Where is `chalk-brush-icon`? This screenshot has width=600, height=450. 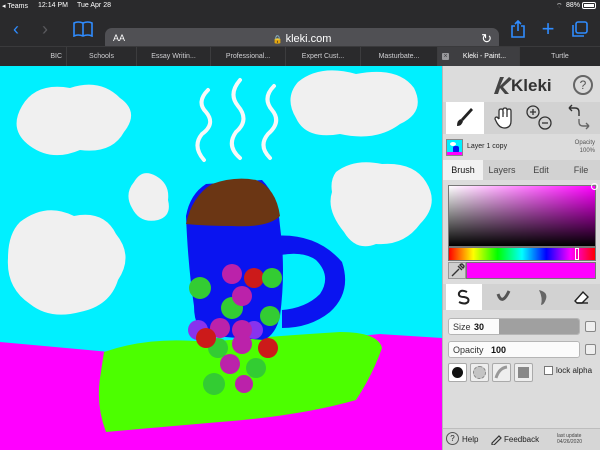 chalk-brush-icon is located at coordinates (501, 372).